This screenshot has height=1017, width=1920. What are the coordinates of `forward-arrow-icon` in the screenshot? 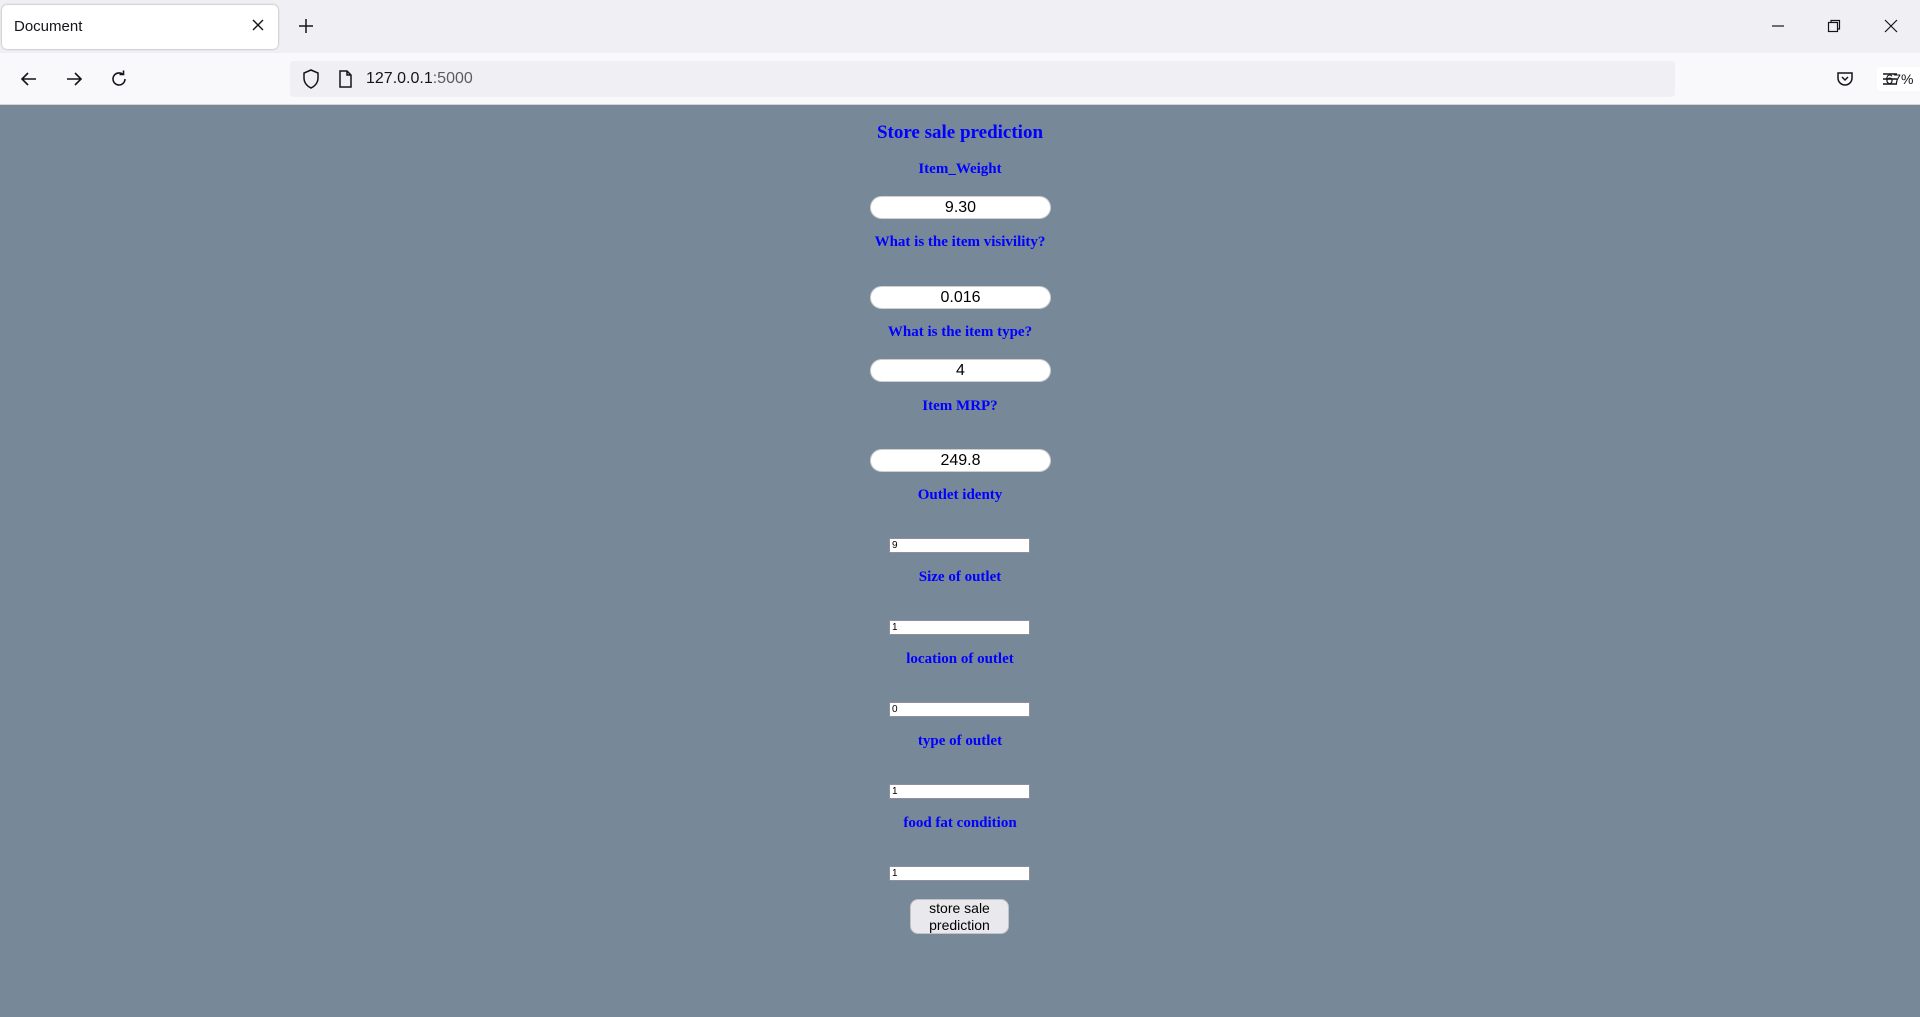 It's located at (74, 79).